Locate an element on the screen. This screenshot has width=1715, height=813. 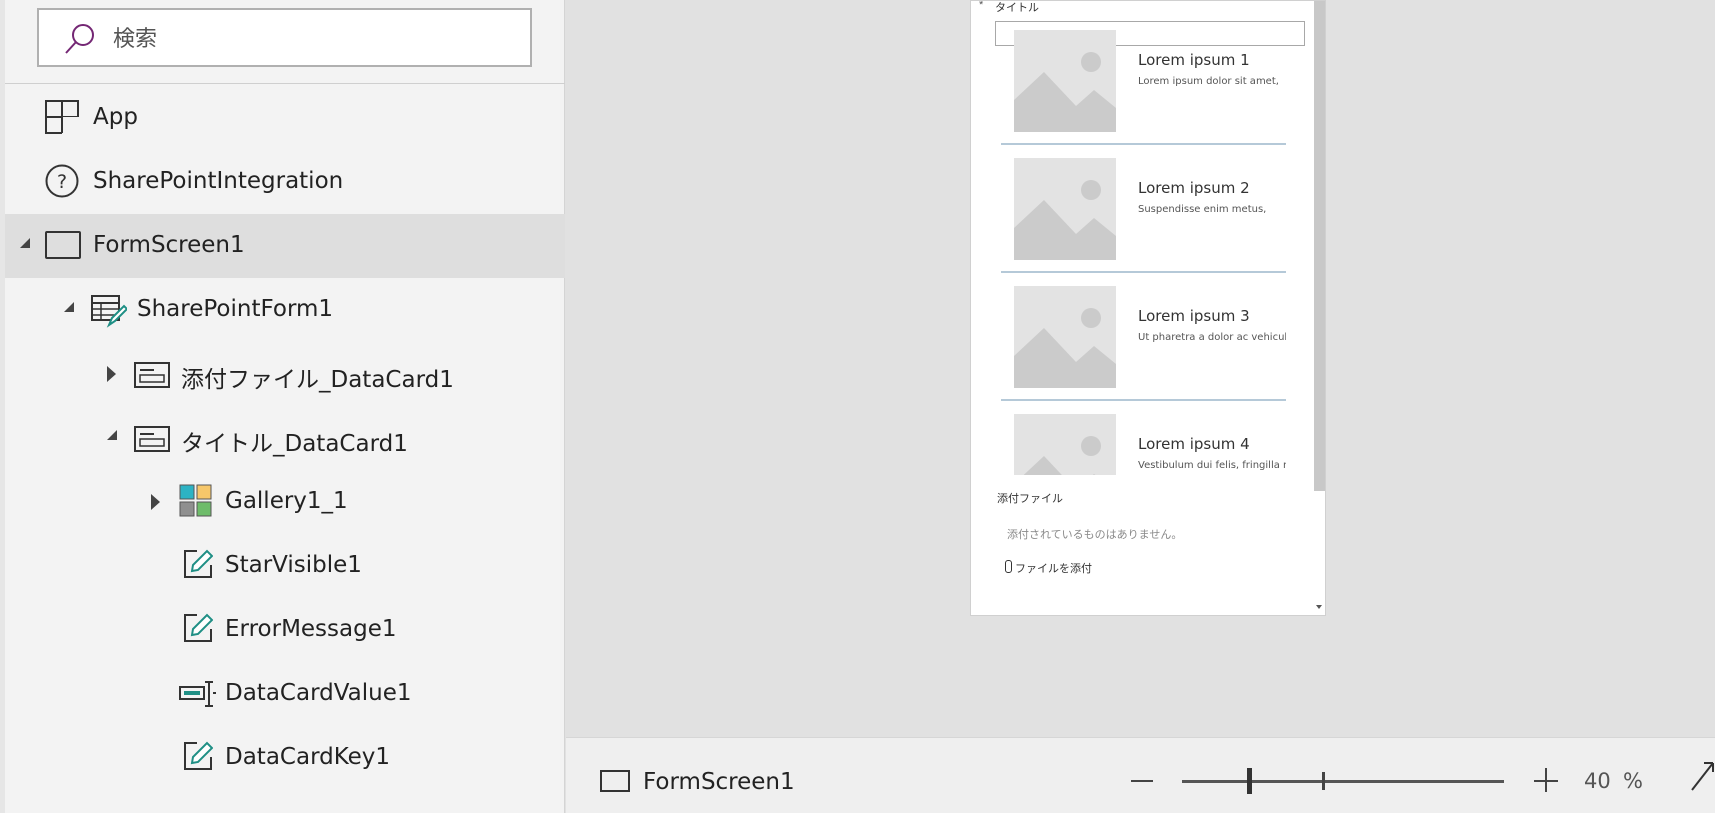
tree-item-label: ErrorMessage1 is located at coordinates (311, 629).